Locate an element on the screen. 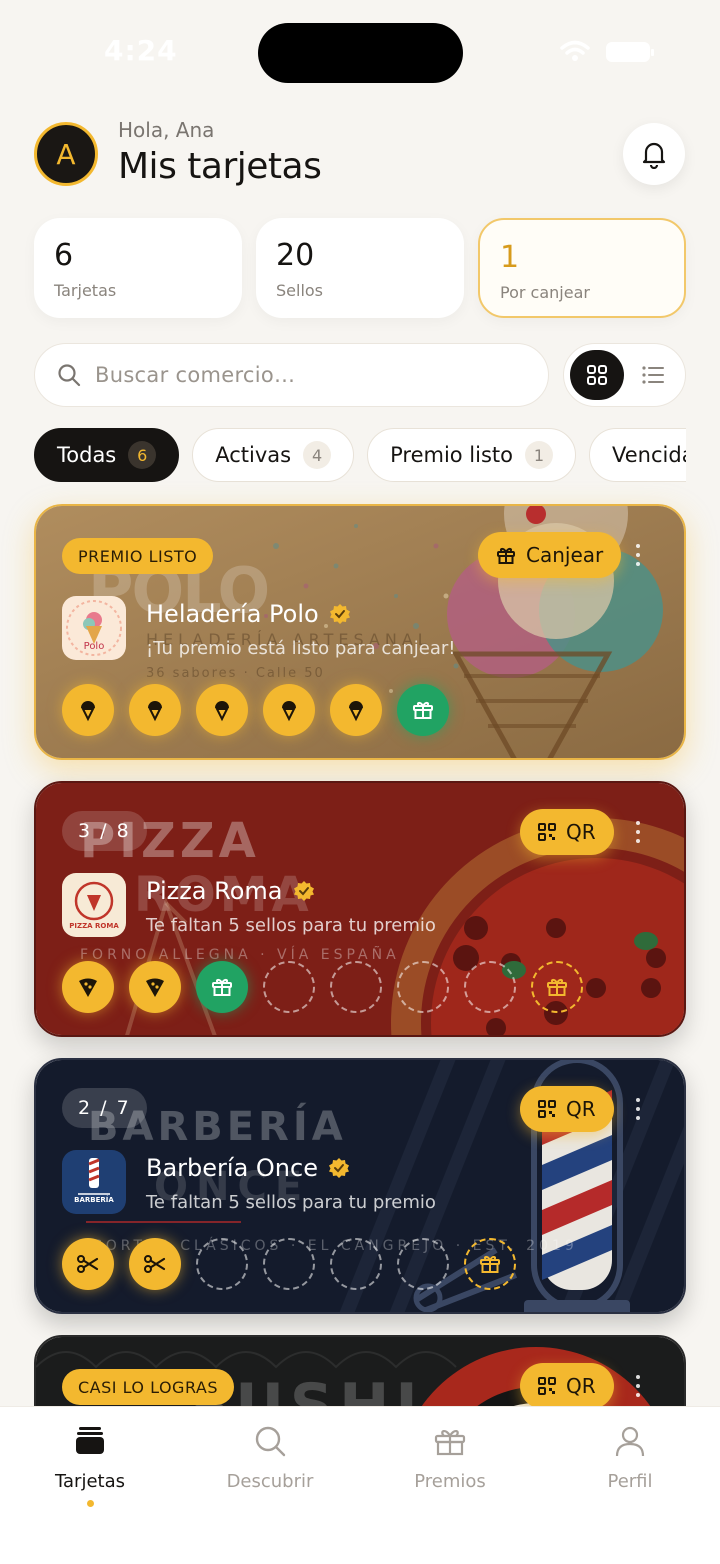 The width and height of the screenshot is (720, 1564). status-time: 4:24 is located at coordinates (141, 50).